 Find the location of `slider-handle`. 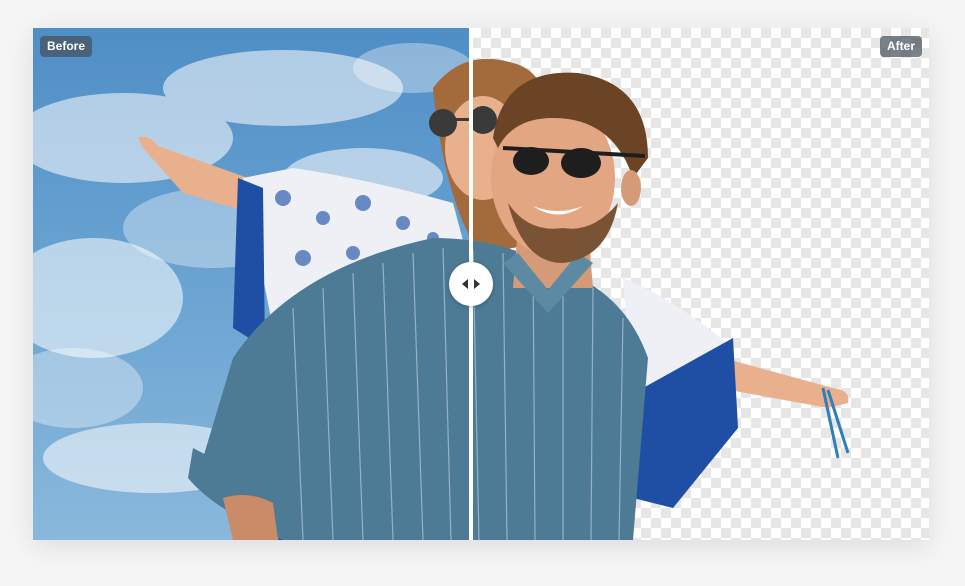

slider-handle is located at coordinates (471, 284).